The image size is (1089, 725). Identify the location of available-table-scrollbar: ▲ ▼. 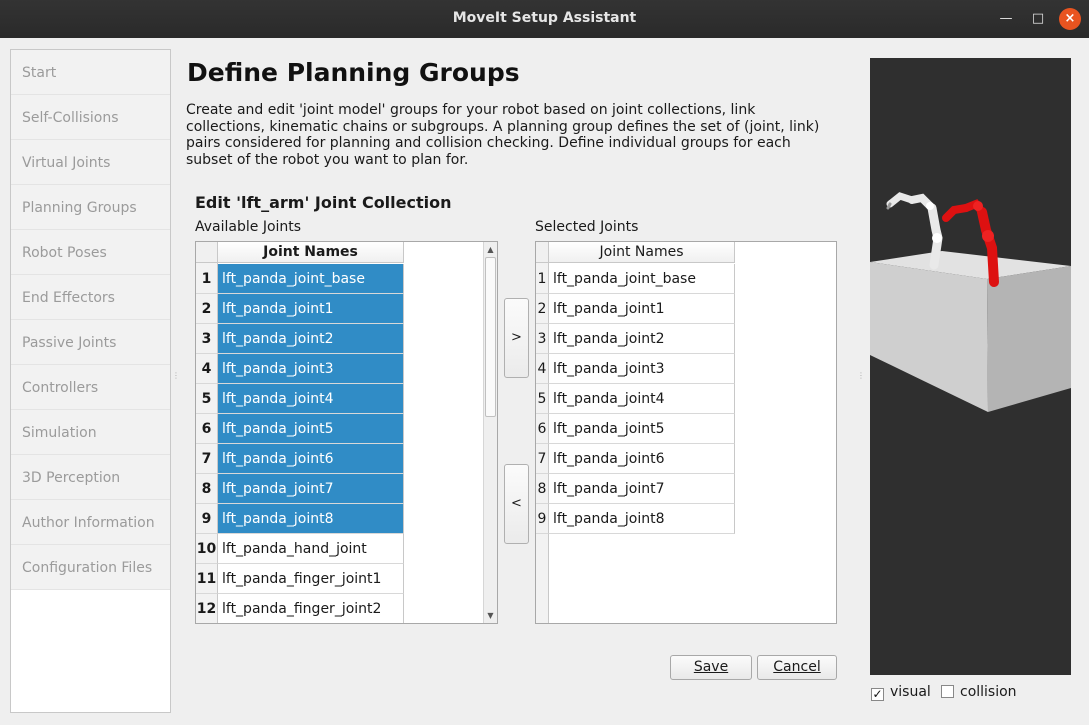
(490, 432).